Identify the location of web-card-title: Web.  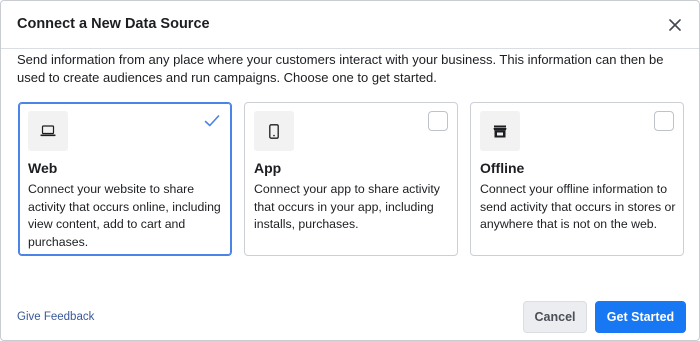
(43, 168).